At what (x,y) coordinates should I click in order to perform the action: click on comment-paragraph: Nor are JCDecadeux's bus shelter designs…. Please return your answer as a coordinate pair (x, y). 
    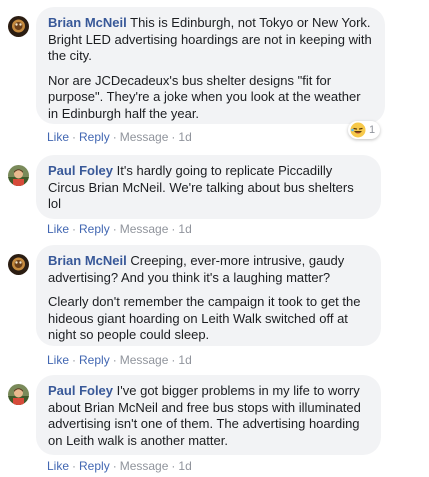
    Looking at the image, I should click on (204, 96).